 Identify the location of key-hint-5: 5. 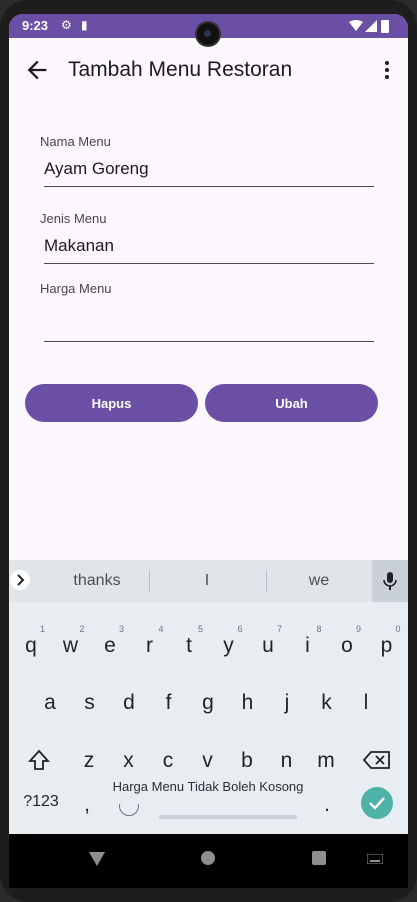
(201, 629).